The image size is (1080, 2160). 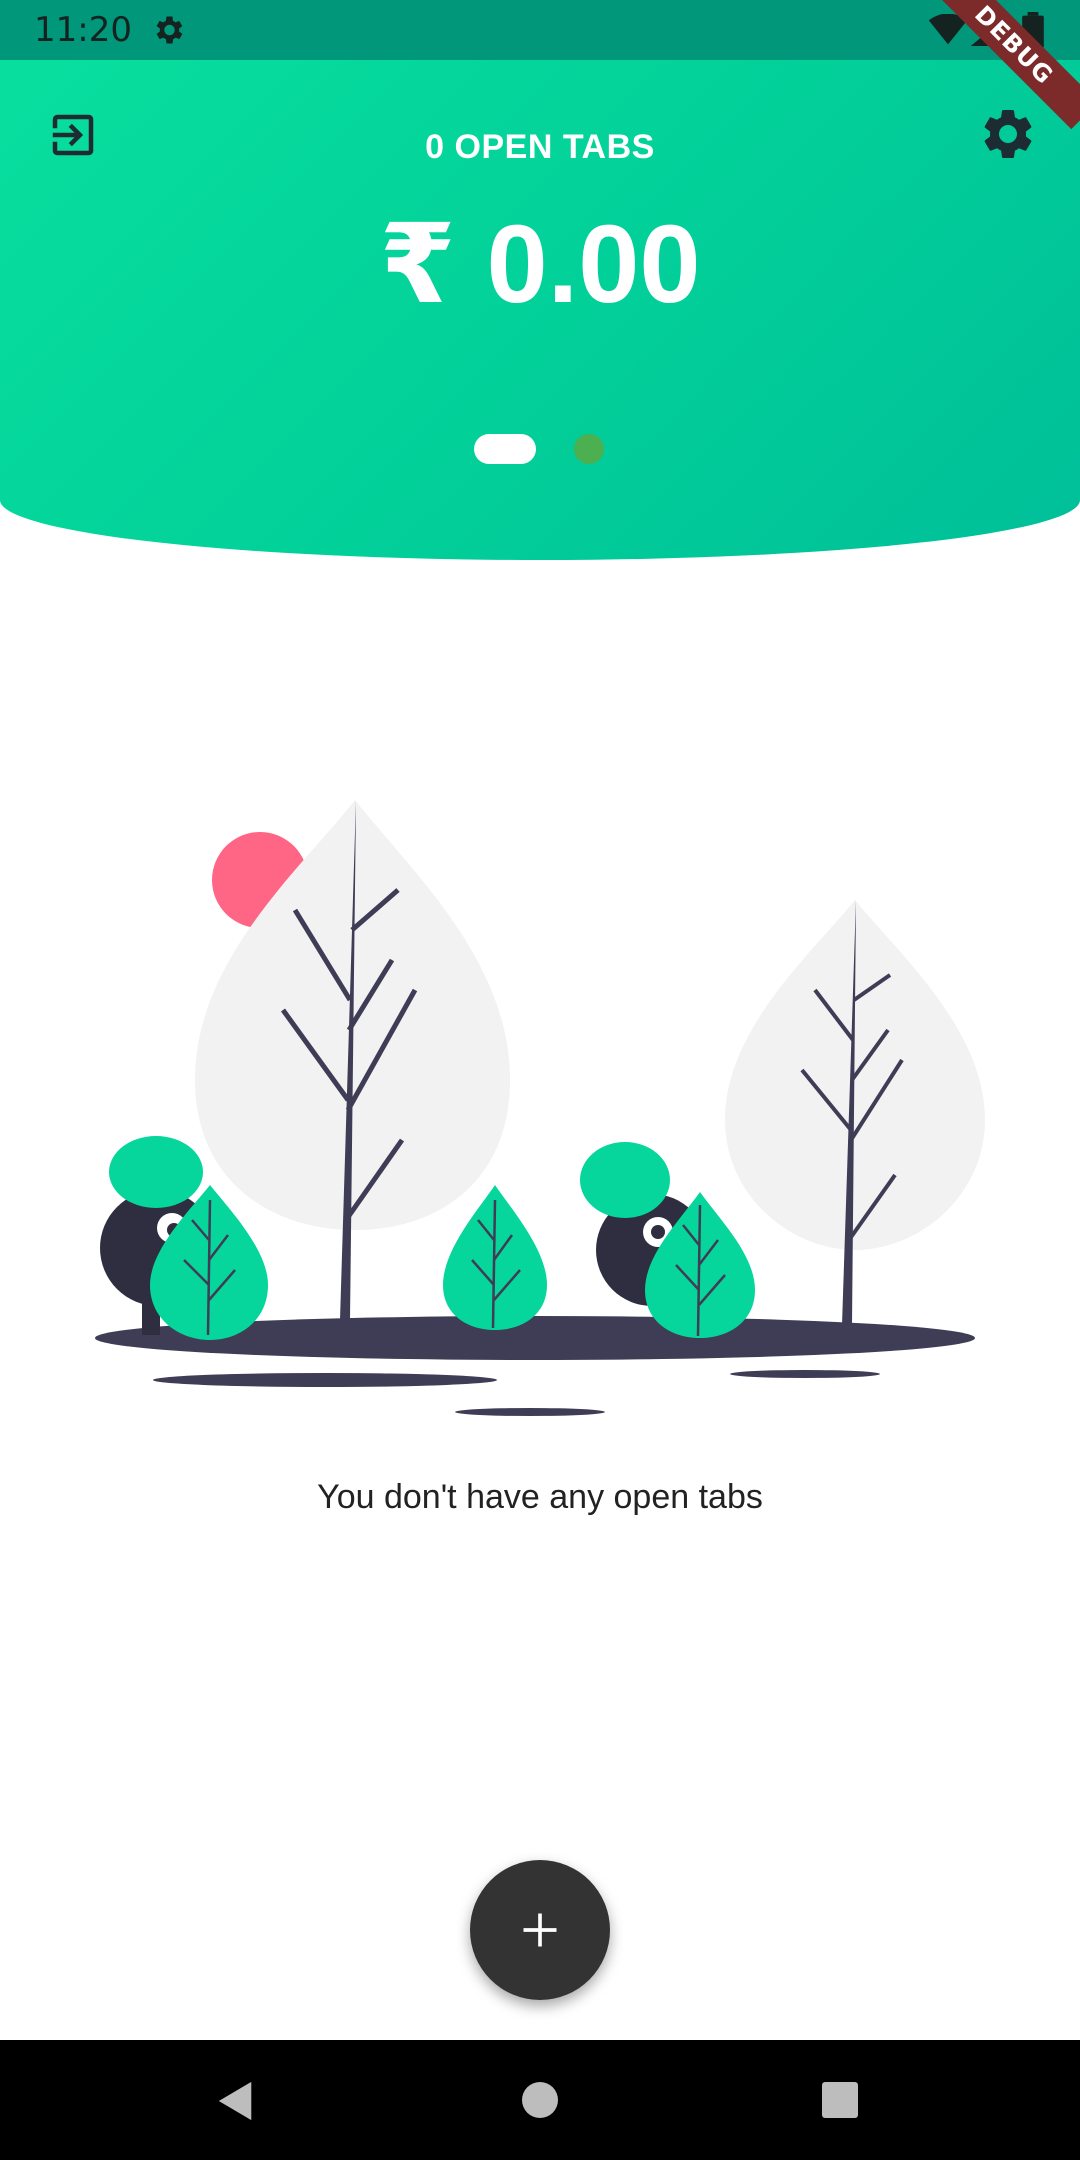 What do you see at coordinates (540, 147) in the screenshot?
I see `open-tabs-count: 0 OPEN TABS` at bounding box center [540, 147].